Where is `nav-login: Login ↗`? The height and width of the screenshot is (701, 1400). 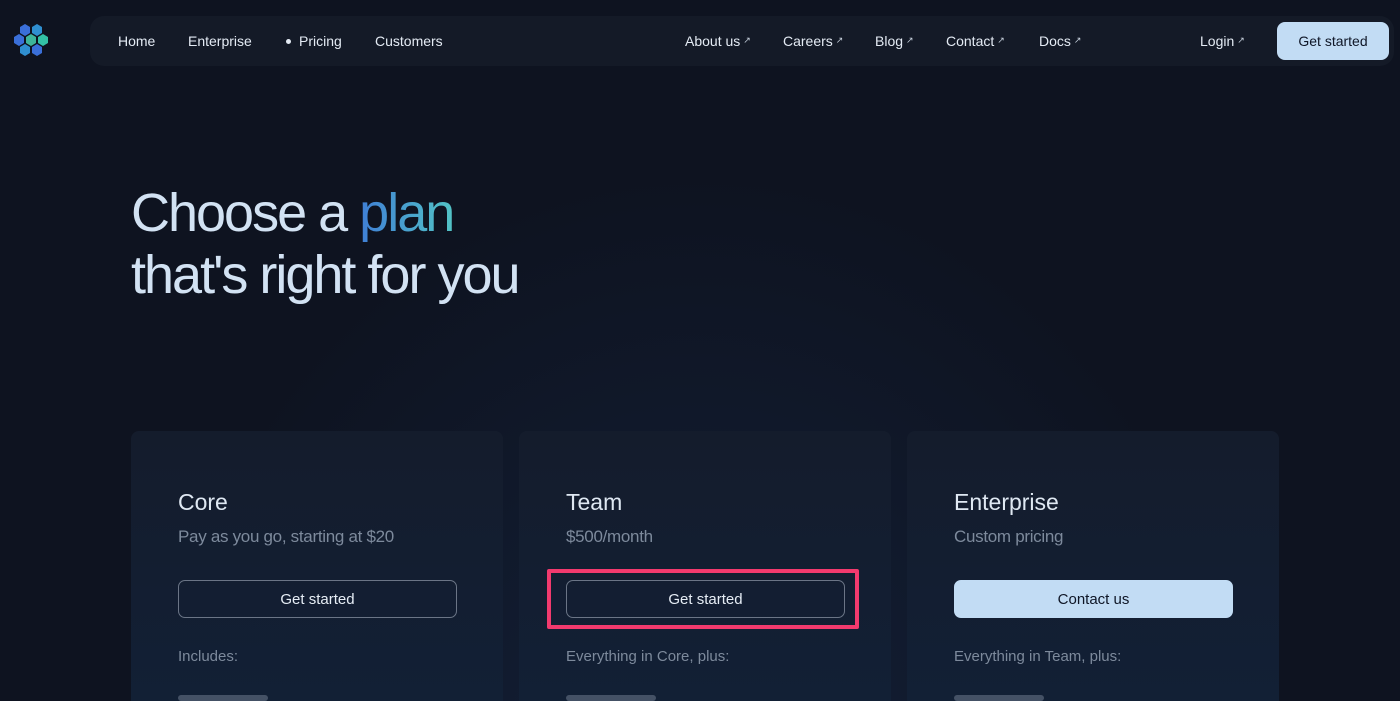
nav-login: Login ↗ is located at coordinates (1222, 41).